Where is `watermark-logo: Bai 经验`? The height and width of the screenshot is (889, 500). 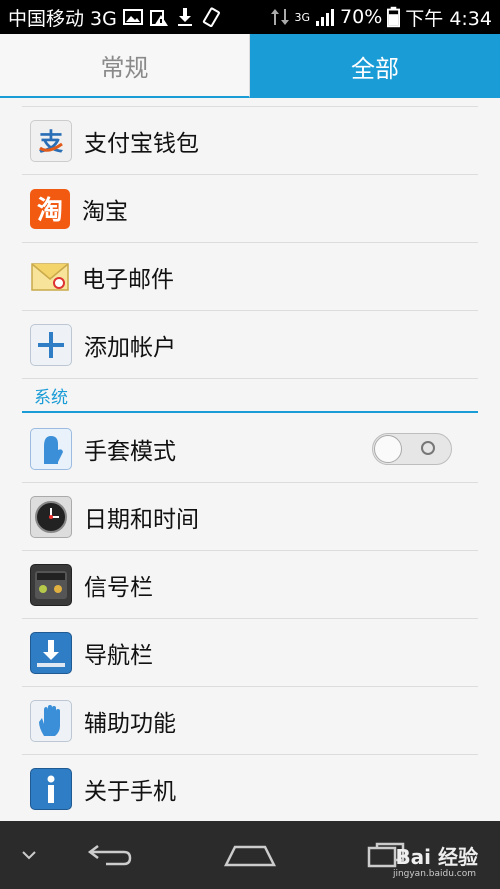
watermark-logo: Bai 经验 is located at coordinates (436, 857).